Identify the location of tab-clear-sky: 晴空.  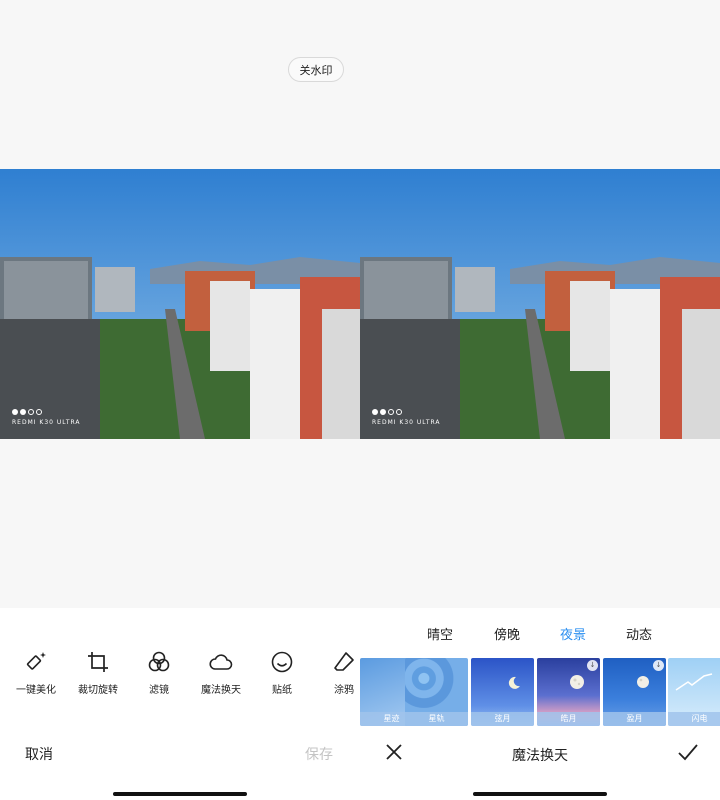
(440, 633).